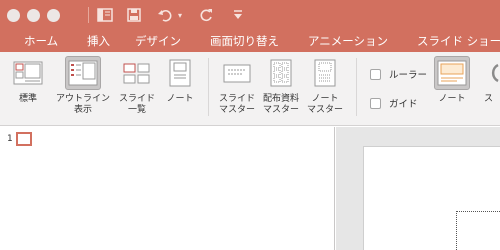 Image resolution: width=500 pixels, height=250 pixels. What do you see at coordinates (452, 73) in the screenshot?
I see `notes-toggle-icon` at bounding box center [452, 73].